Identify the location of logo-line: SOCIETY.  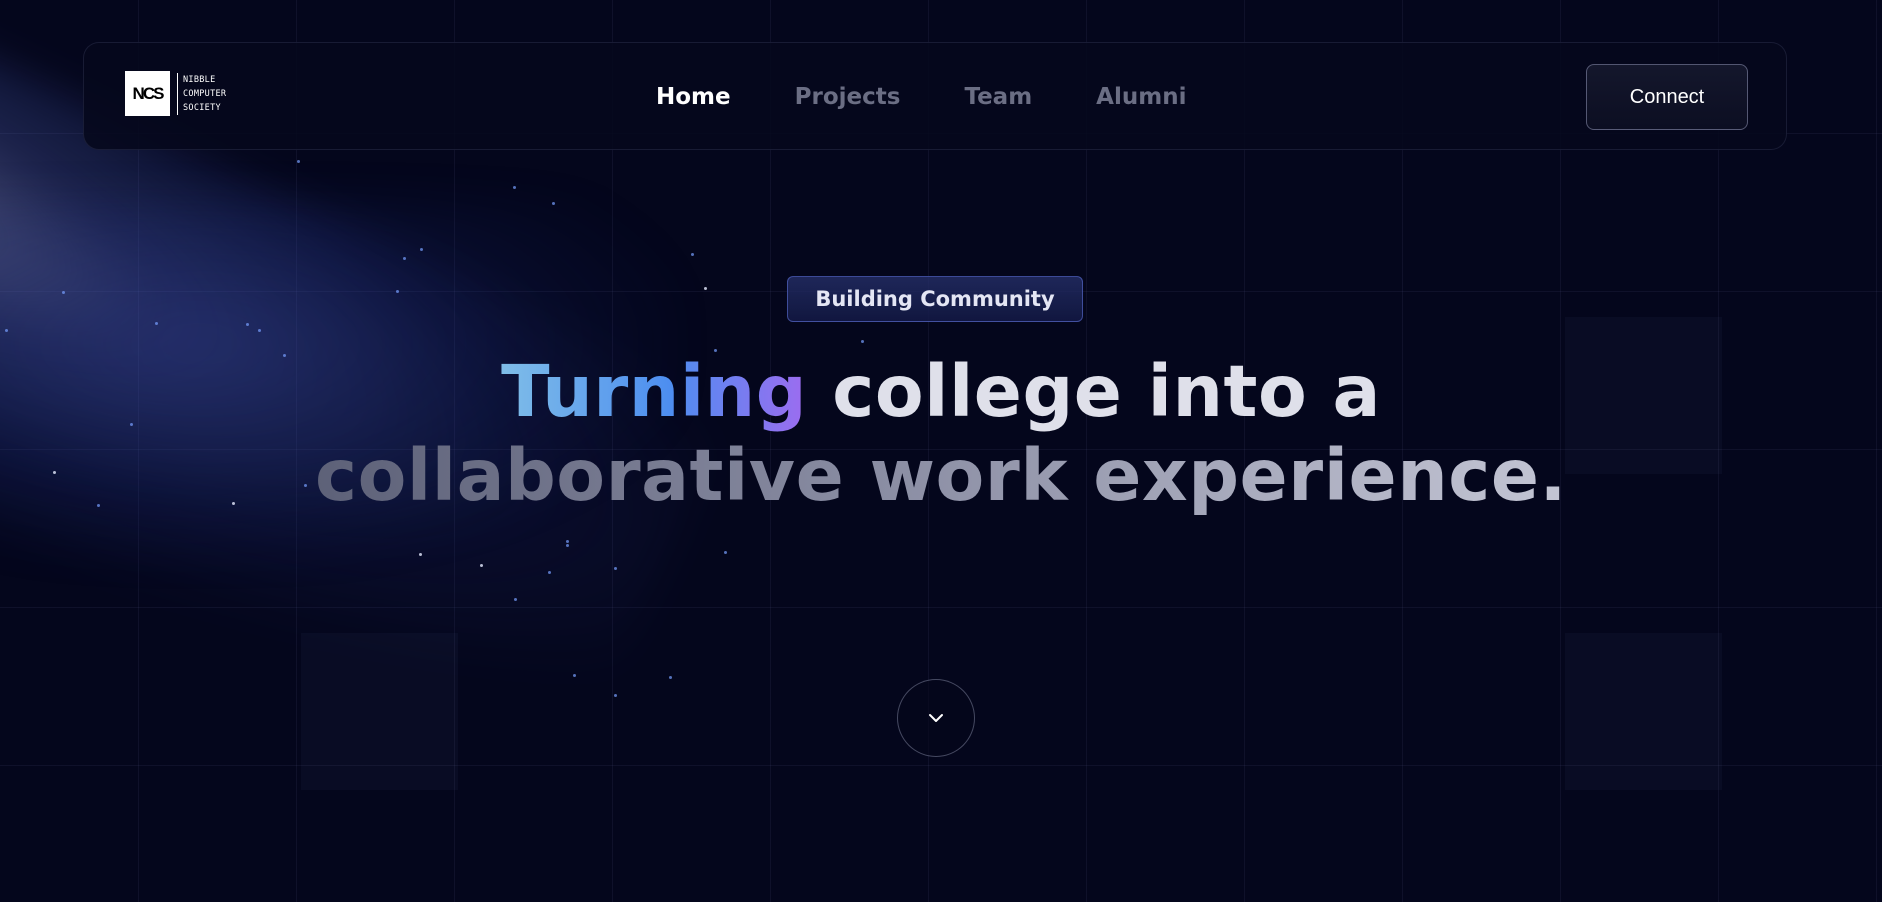
(202, 107).